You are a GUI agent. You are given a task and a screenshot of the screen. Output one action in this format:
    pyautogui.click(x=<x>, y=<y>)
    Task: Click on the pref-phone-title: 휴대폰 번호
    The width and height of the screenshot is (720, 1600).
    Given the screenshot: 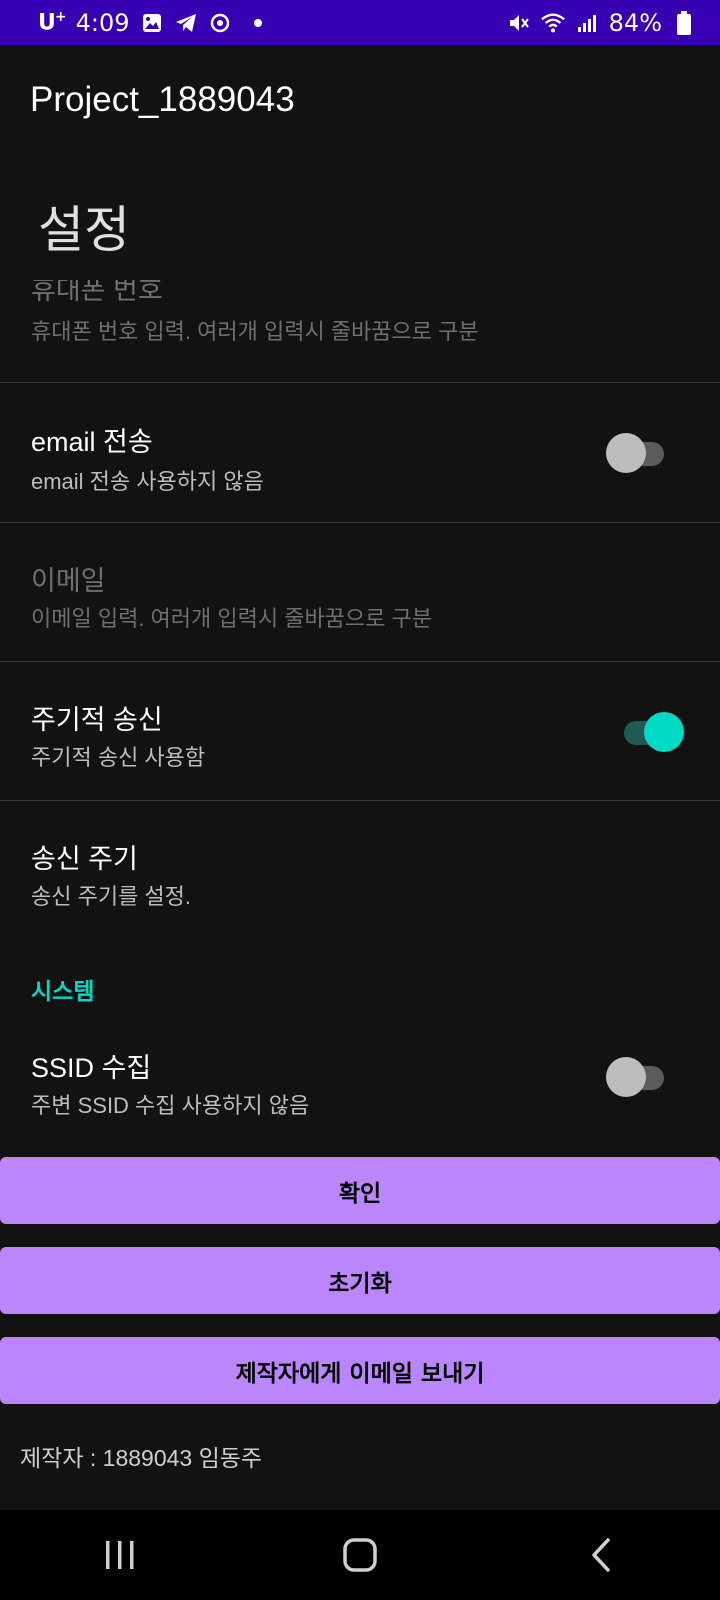 What is the action you would take?
    pyautogui.click(x=97, y=292)
    